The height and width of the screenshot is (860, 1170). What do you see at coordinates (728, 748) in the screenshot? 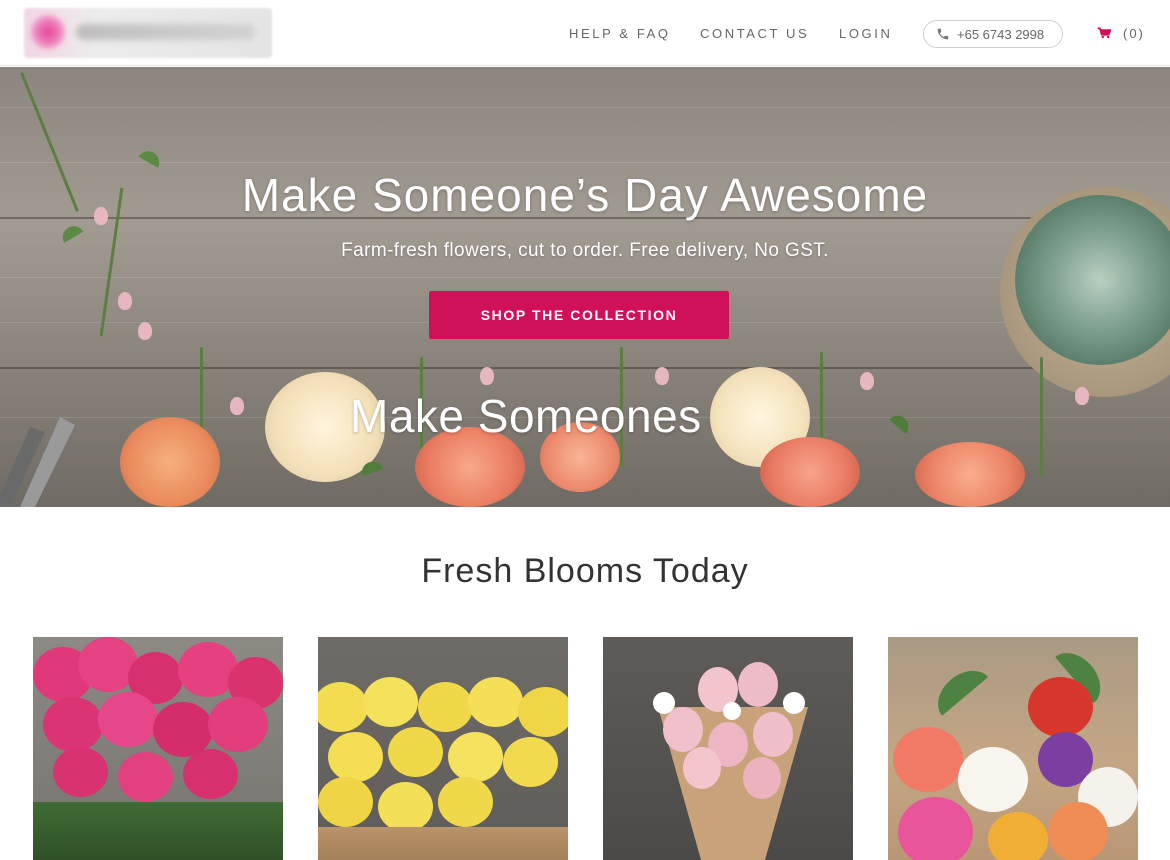
I see `product-card-pink-tulips` at bounding box center [728, 748].